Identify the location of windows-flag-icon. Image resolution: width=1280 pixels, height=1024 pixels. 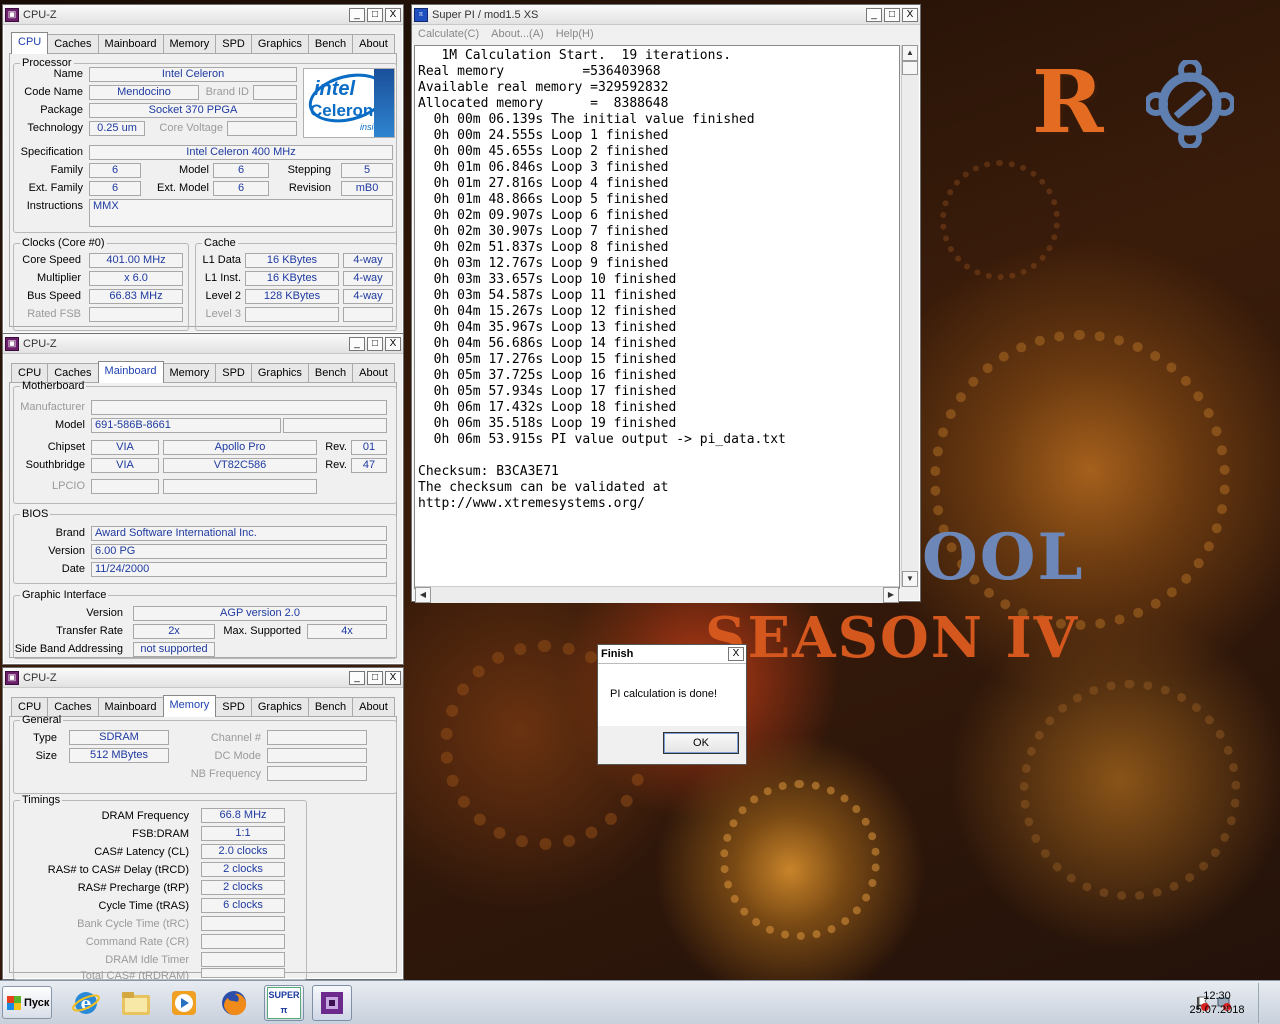
(14, 1002).